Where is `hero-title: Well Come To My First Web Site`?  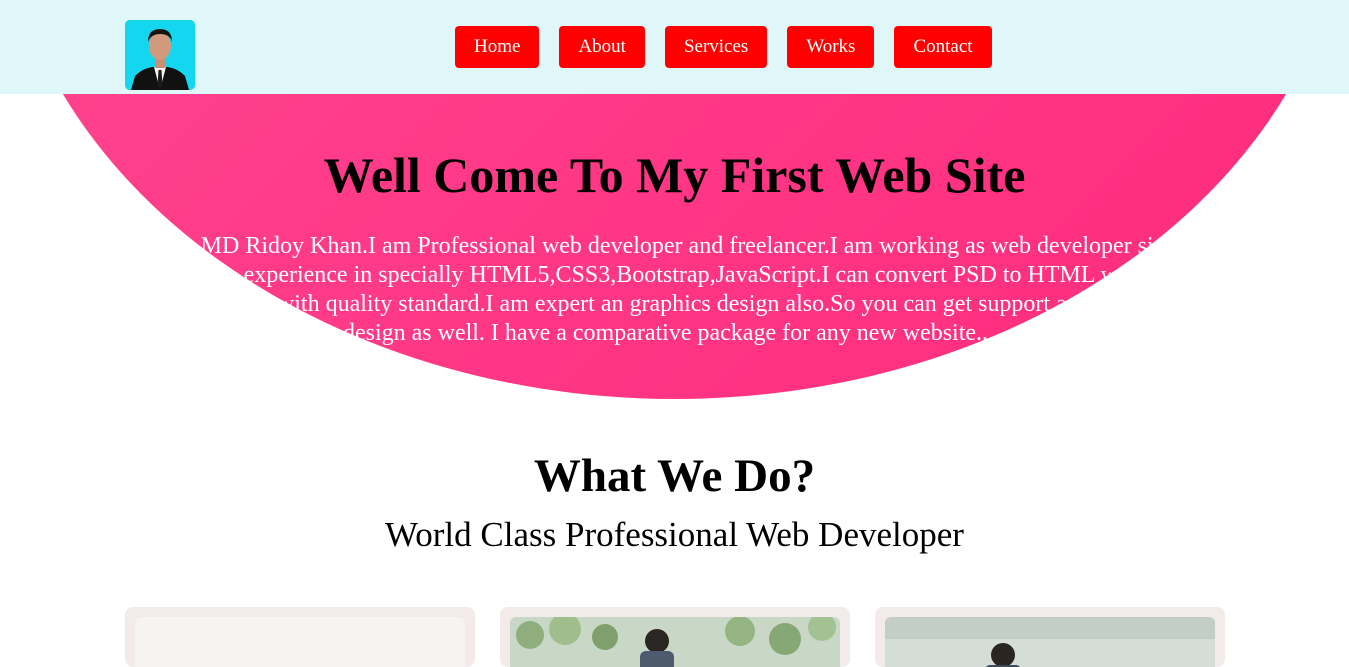
hero-title: Well Come To My First Web Site is located at coordinates (674, 175).